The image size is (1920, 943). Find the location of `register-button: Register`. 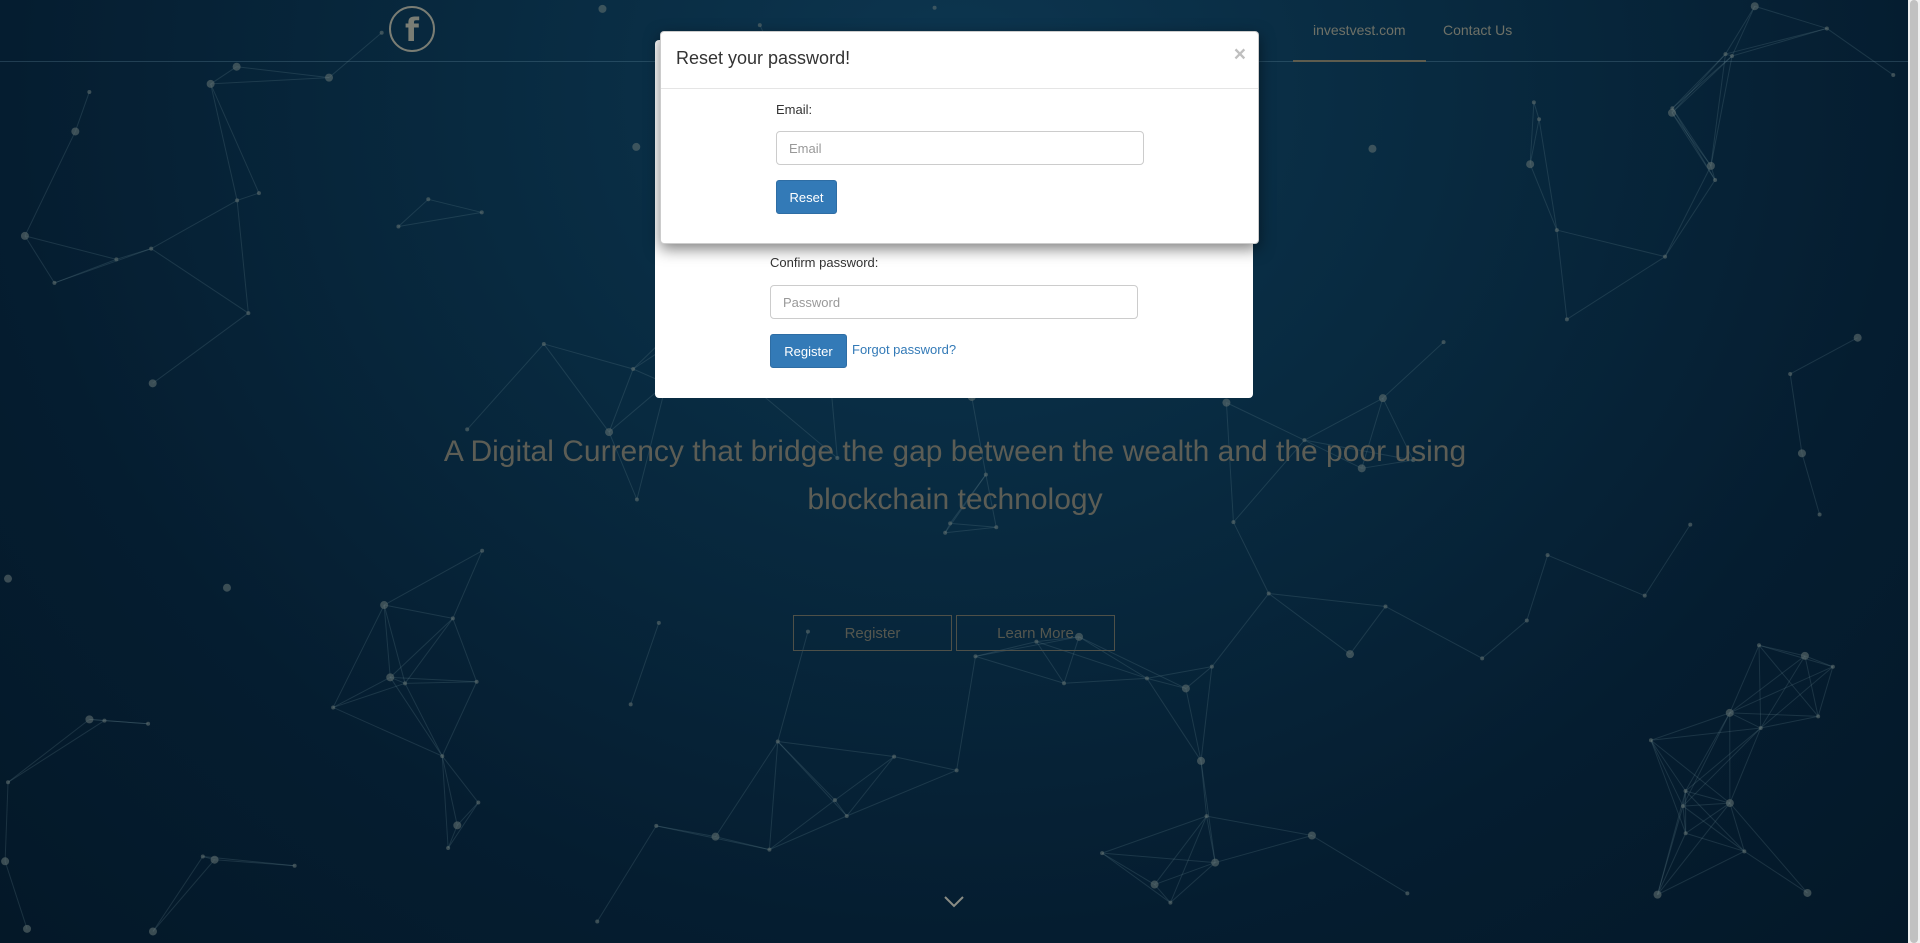

register-button: Register is located at coordinates (808, 351).